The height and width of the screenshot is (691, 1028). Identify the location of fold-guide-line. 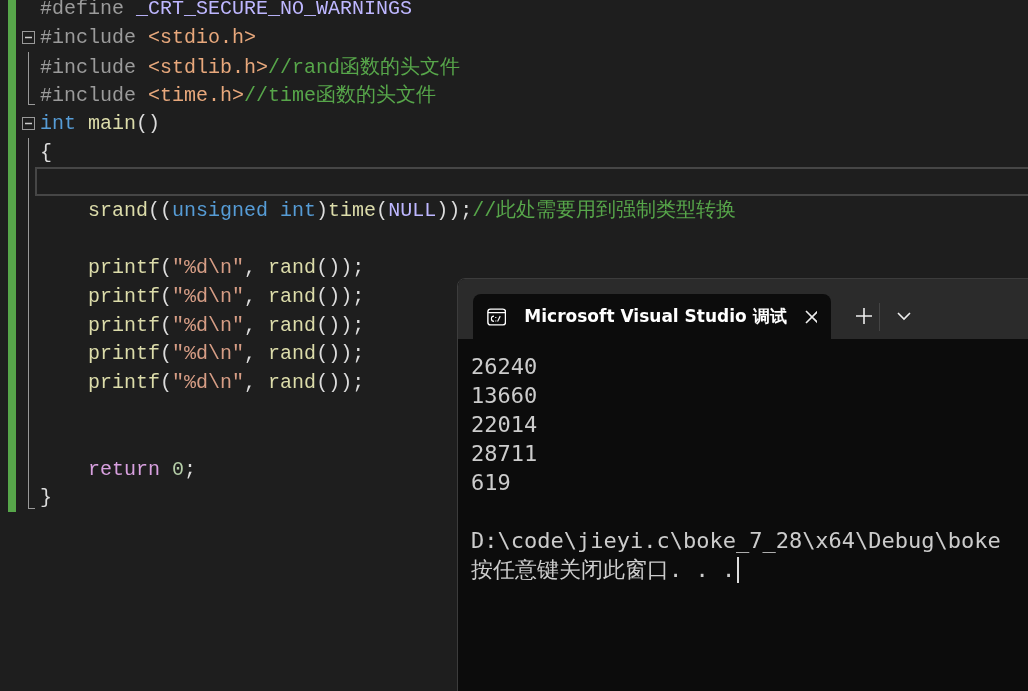
(28, 66).